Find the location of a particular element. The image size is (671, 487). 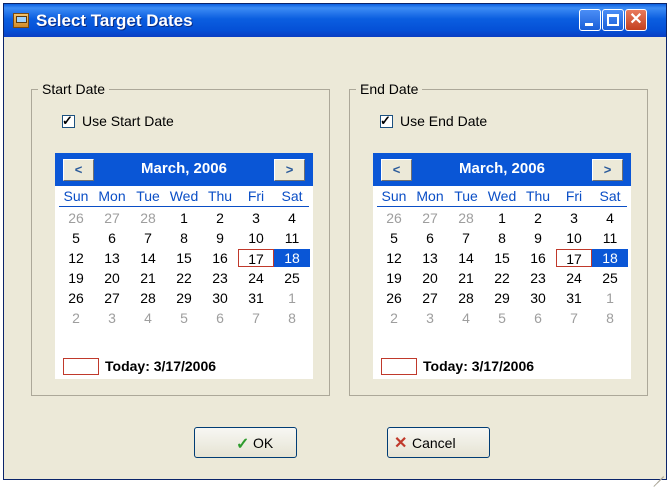

title-bar: Select Target Dates ✕ is located at coordinates (335, 20).